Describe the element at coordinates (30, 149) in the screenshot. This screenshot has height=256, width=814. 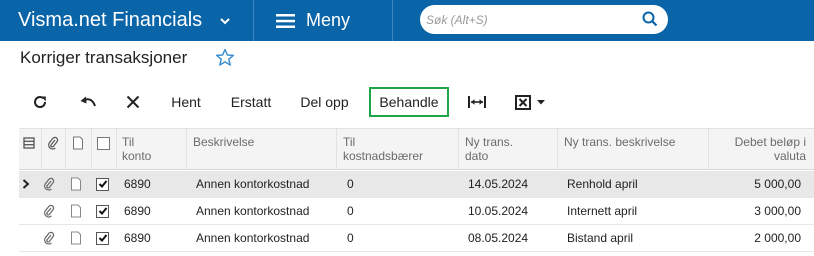
I see `column-selector-header` at that location.